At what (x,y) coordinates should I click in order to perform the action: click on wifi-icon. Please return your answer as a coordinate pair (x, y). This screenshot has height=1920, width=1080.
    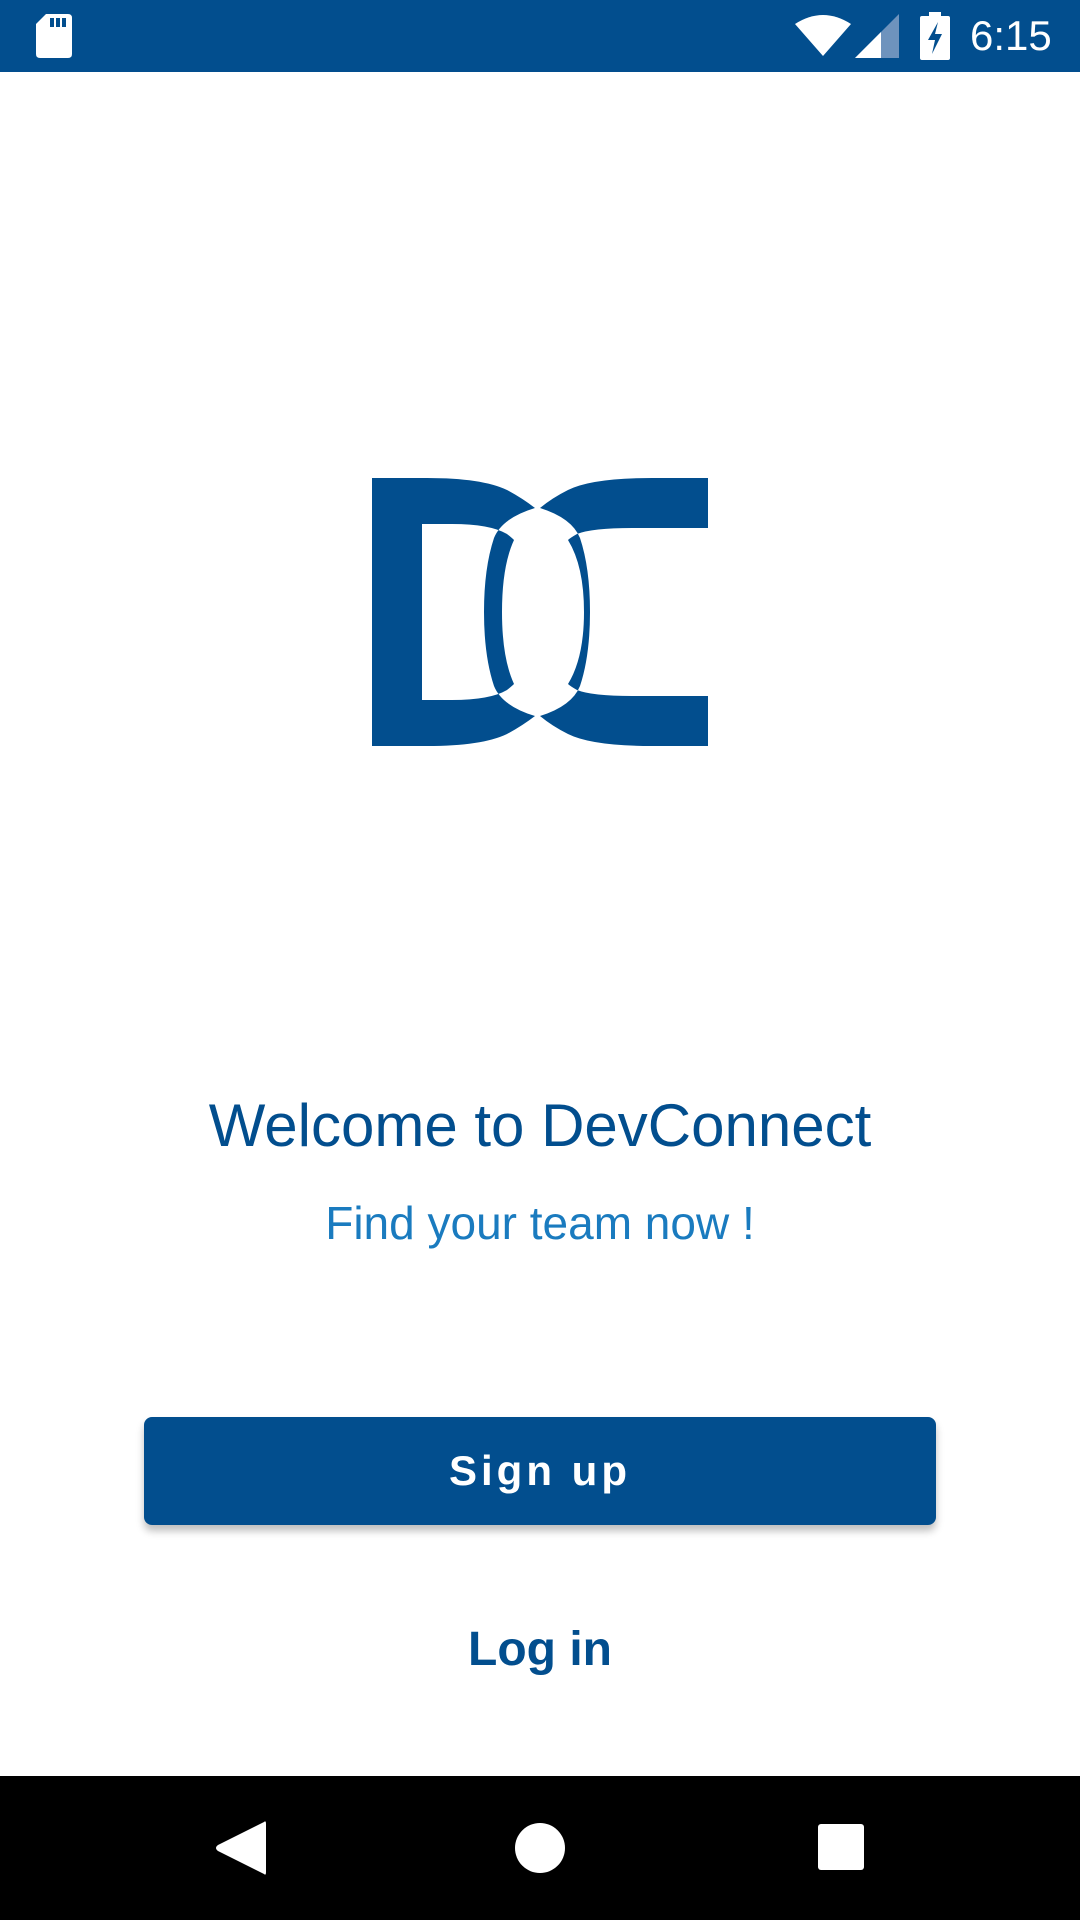
    Looking at the image, I should click on (823, 35).